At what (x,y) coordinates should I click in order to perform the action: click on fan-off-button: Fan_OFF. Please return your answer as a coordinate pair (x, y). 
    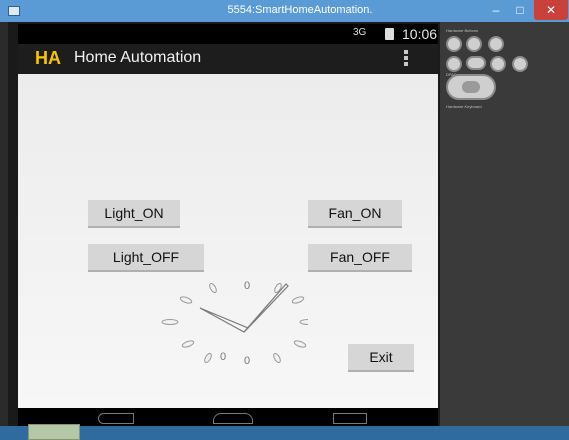
    Looking at the image, I should click on (360, 258).